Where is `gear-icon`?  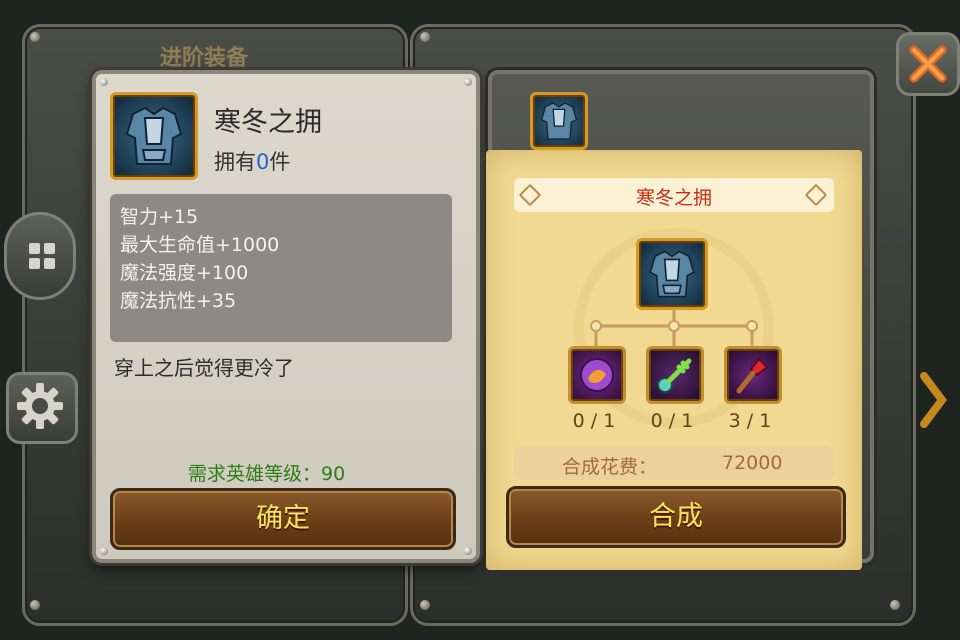
gear-icon is located at coordinates (40, 406).